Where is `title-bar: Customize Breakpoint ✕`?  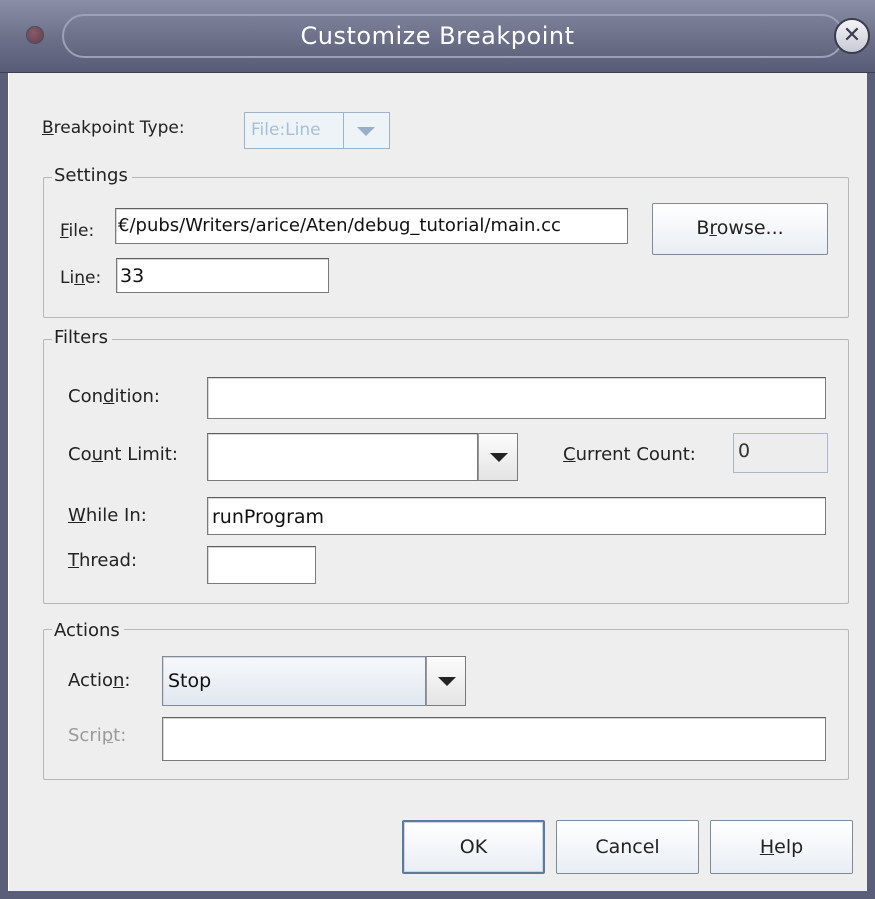
title-bar: Customize Breakpoint ✕ is located at coordinates (437, 36).